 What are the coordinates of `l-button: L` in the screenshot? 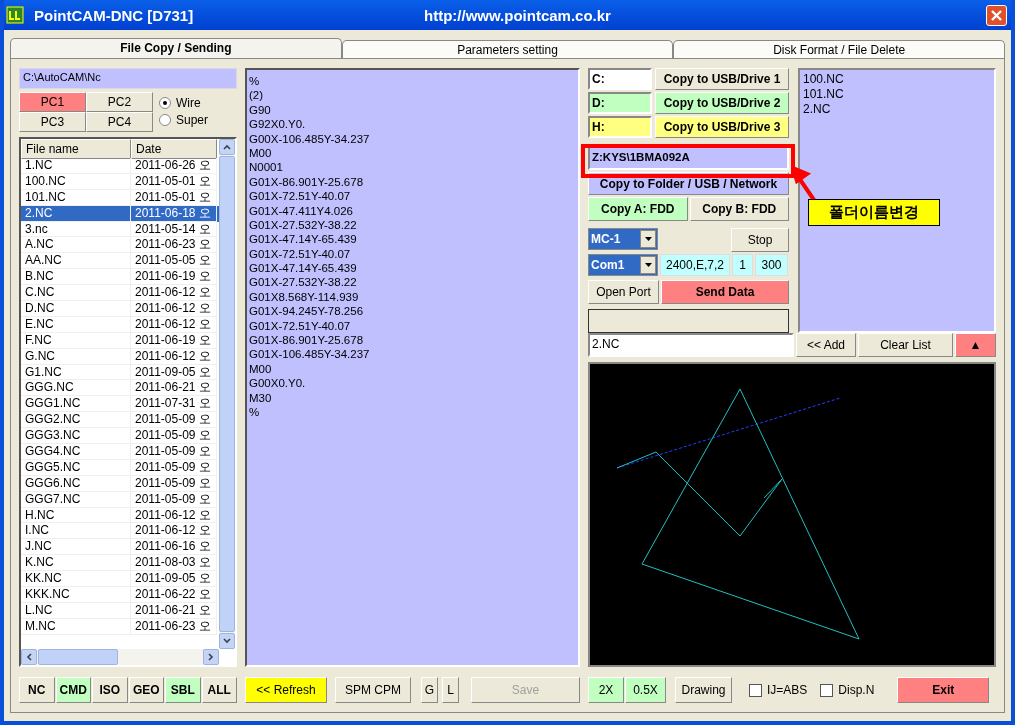 It's located at (450, 690).